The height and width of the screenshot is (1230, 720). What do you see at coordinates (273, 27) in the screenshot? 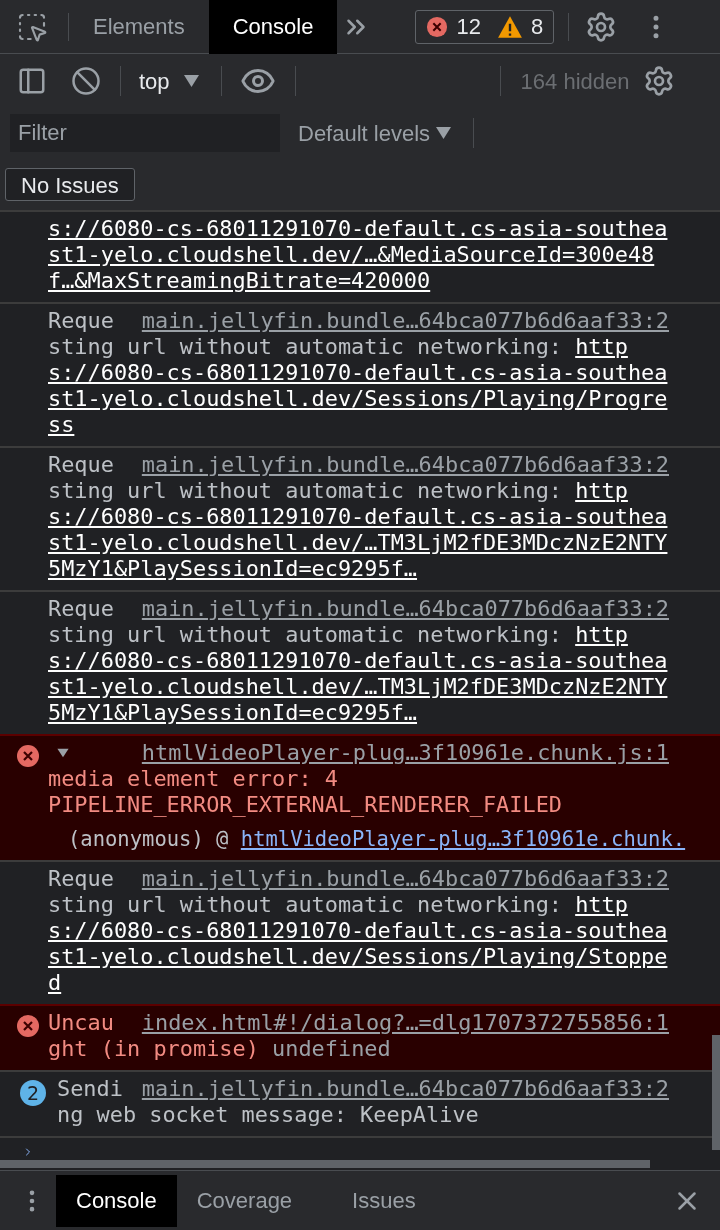
I see `panel-tab: Console` at bounding box center [273, 27].